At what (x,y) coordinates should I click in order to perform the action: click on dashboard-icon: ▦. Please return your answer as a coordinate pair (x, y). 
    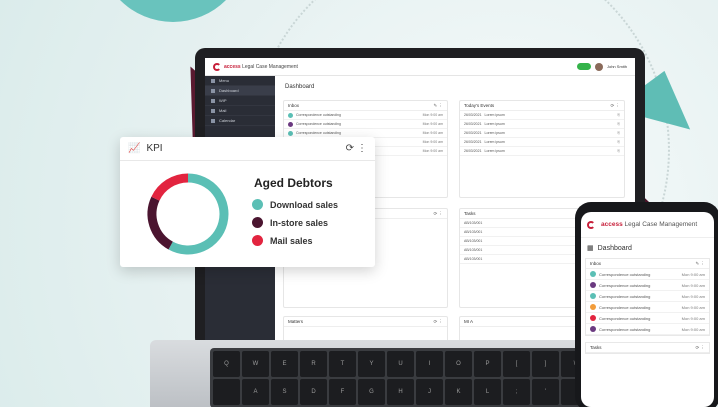
    Looking at the image, I should click on (590, 248).